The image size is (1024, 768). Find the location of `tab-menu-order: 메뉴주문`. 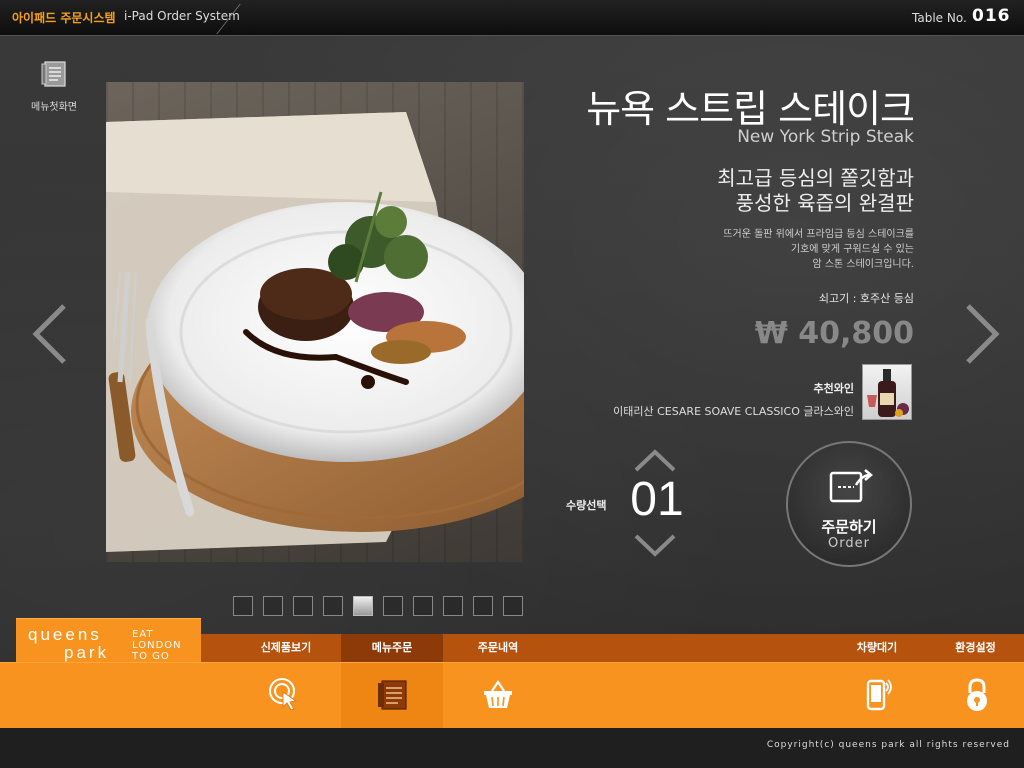

tab-menu-order: 메뉴주문 is located at coordinates (392, 648).